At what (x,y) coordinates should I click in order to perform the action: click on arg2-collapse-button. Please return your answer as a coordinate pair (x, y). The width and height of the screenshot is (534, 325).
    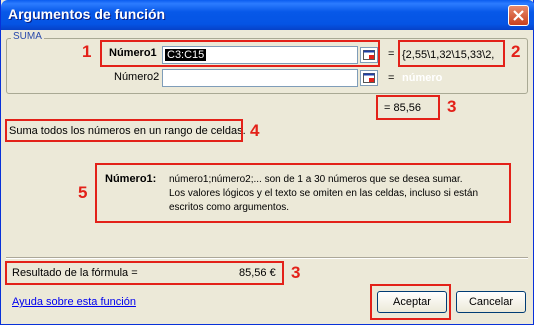
    Looking at the image, I should click on (369, 78).